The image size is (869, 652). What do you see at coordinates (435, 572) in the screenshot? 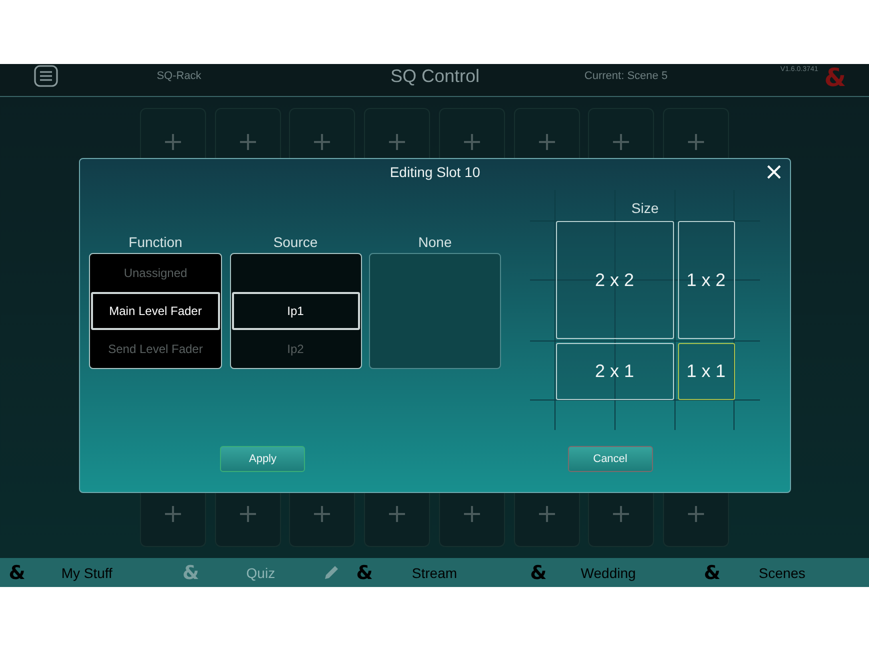
I see `tab: & Stream` at bounding box center [435, 572].